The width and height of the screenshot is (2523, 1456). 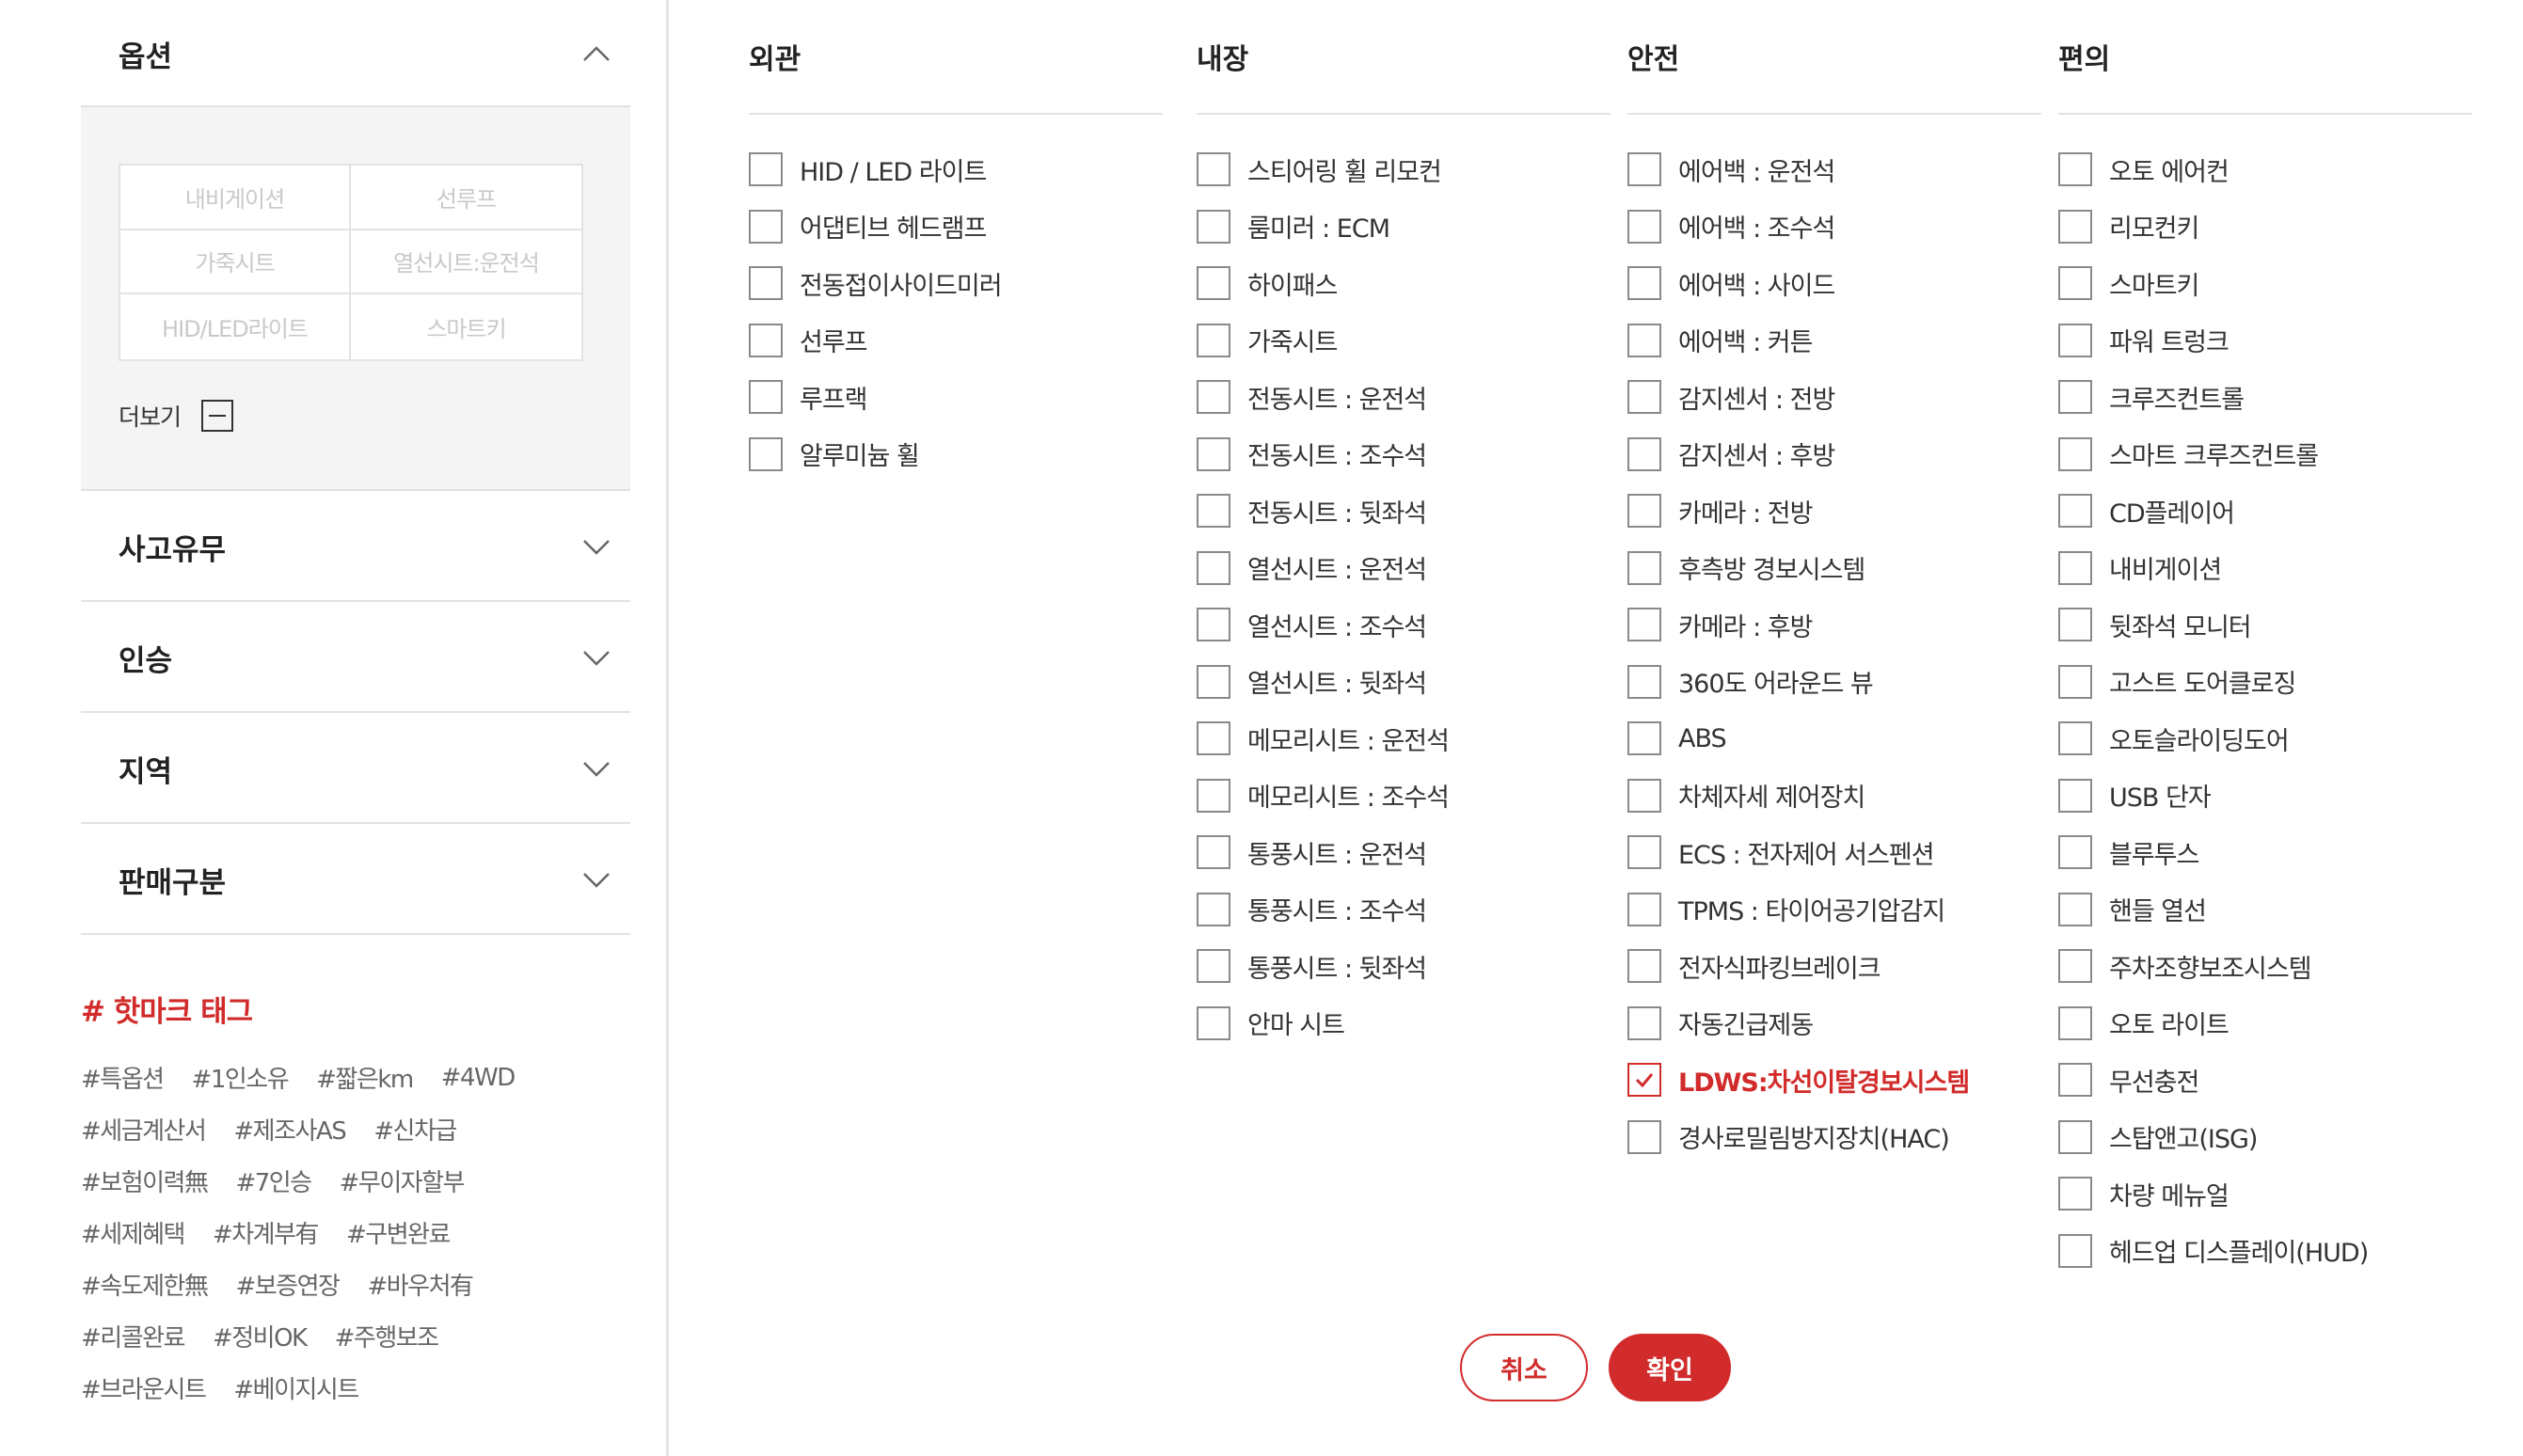 I want to click on hot-tag: #제조사AS, so click(x=289, y=1129).